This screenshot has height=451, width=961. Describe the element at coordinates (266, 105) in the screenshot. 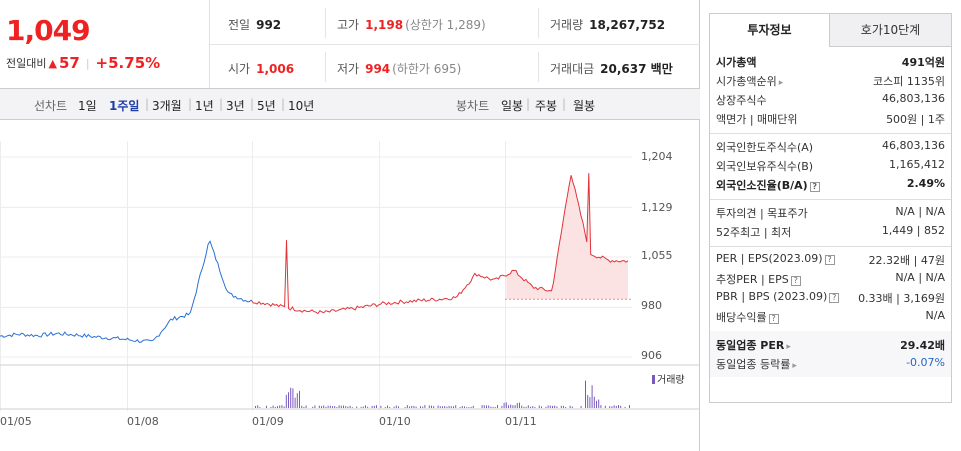

I see `tab-5y: 5년` at that location.